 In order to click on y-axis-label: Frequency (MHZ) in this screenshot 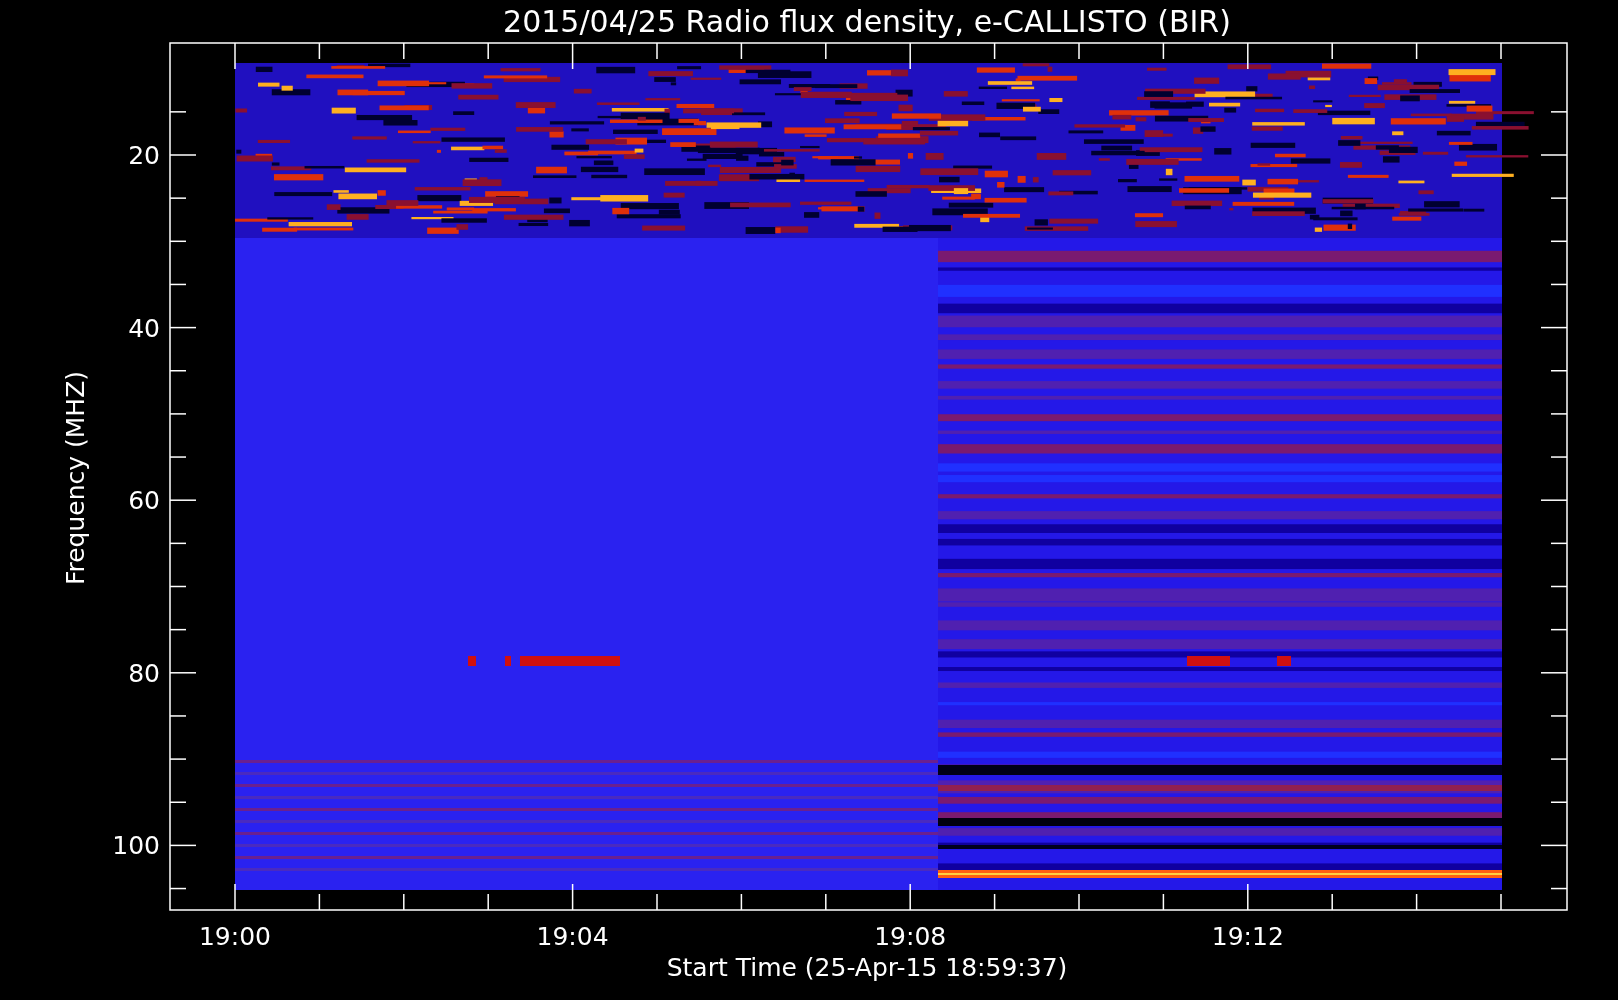, I will do `click(75, 478)`.